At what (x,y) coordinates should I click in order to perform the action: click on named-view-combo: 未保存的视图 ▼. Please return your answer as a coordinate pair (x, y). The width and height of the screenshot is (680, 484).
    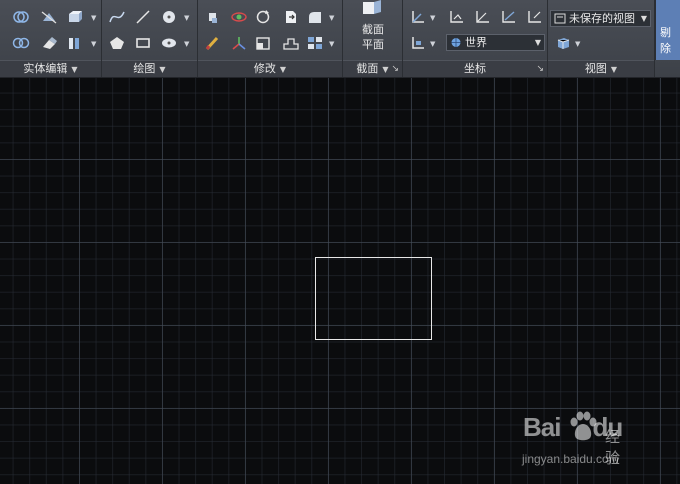
    Looking at the image, I should click on (600, 18).